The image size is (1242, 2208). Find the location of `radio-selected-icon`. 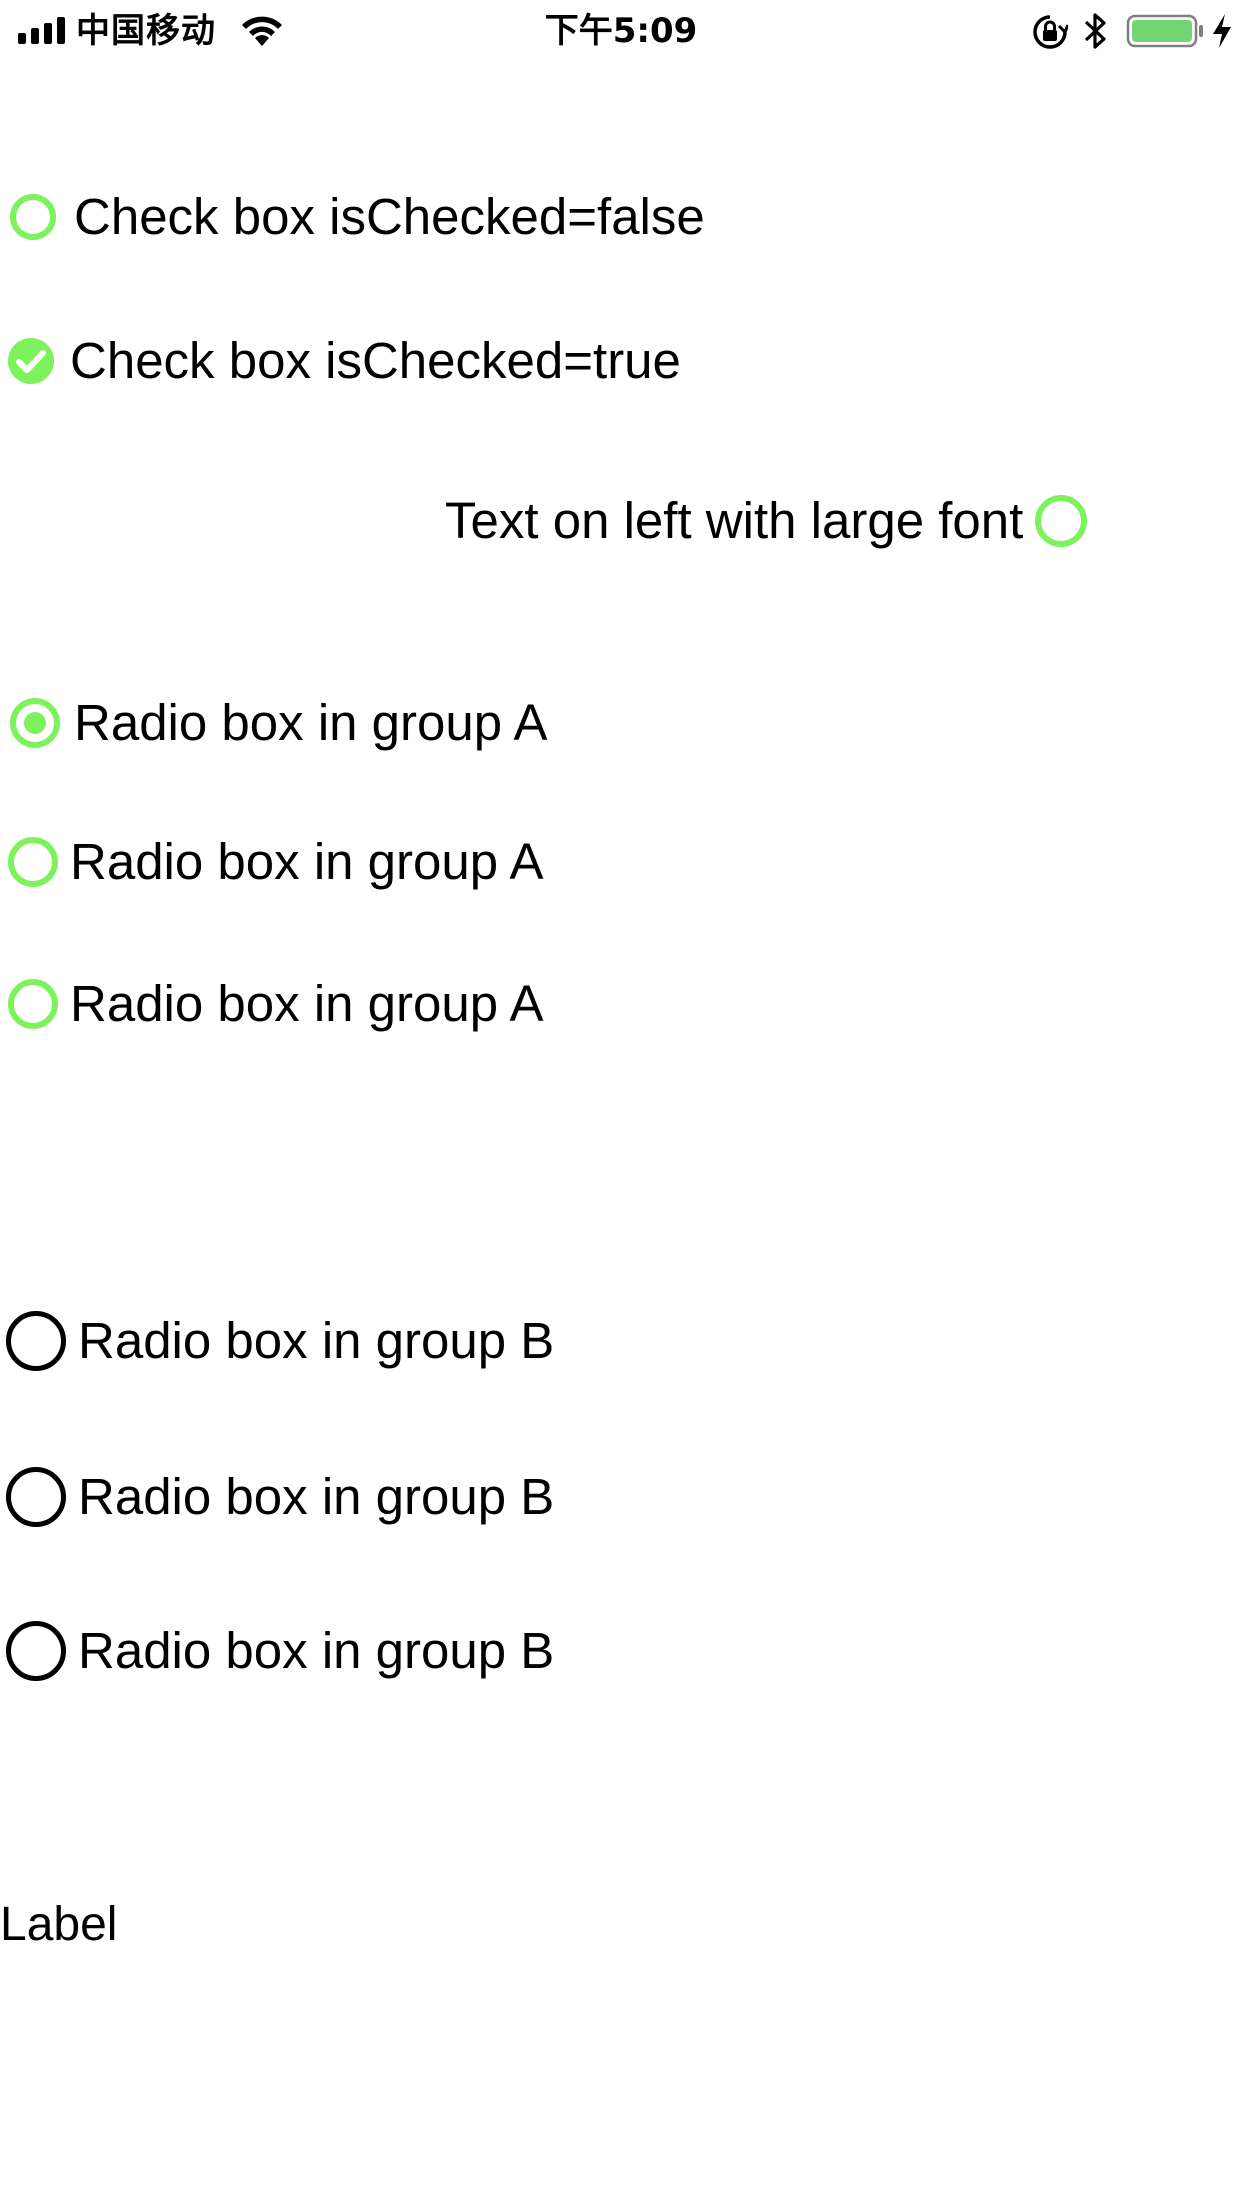

radio-selected-icon is located at coordinates (35, 723).